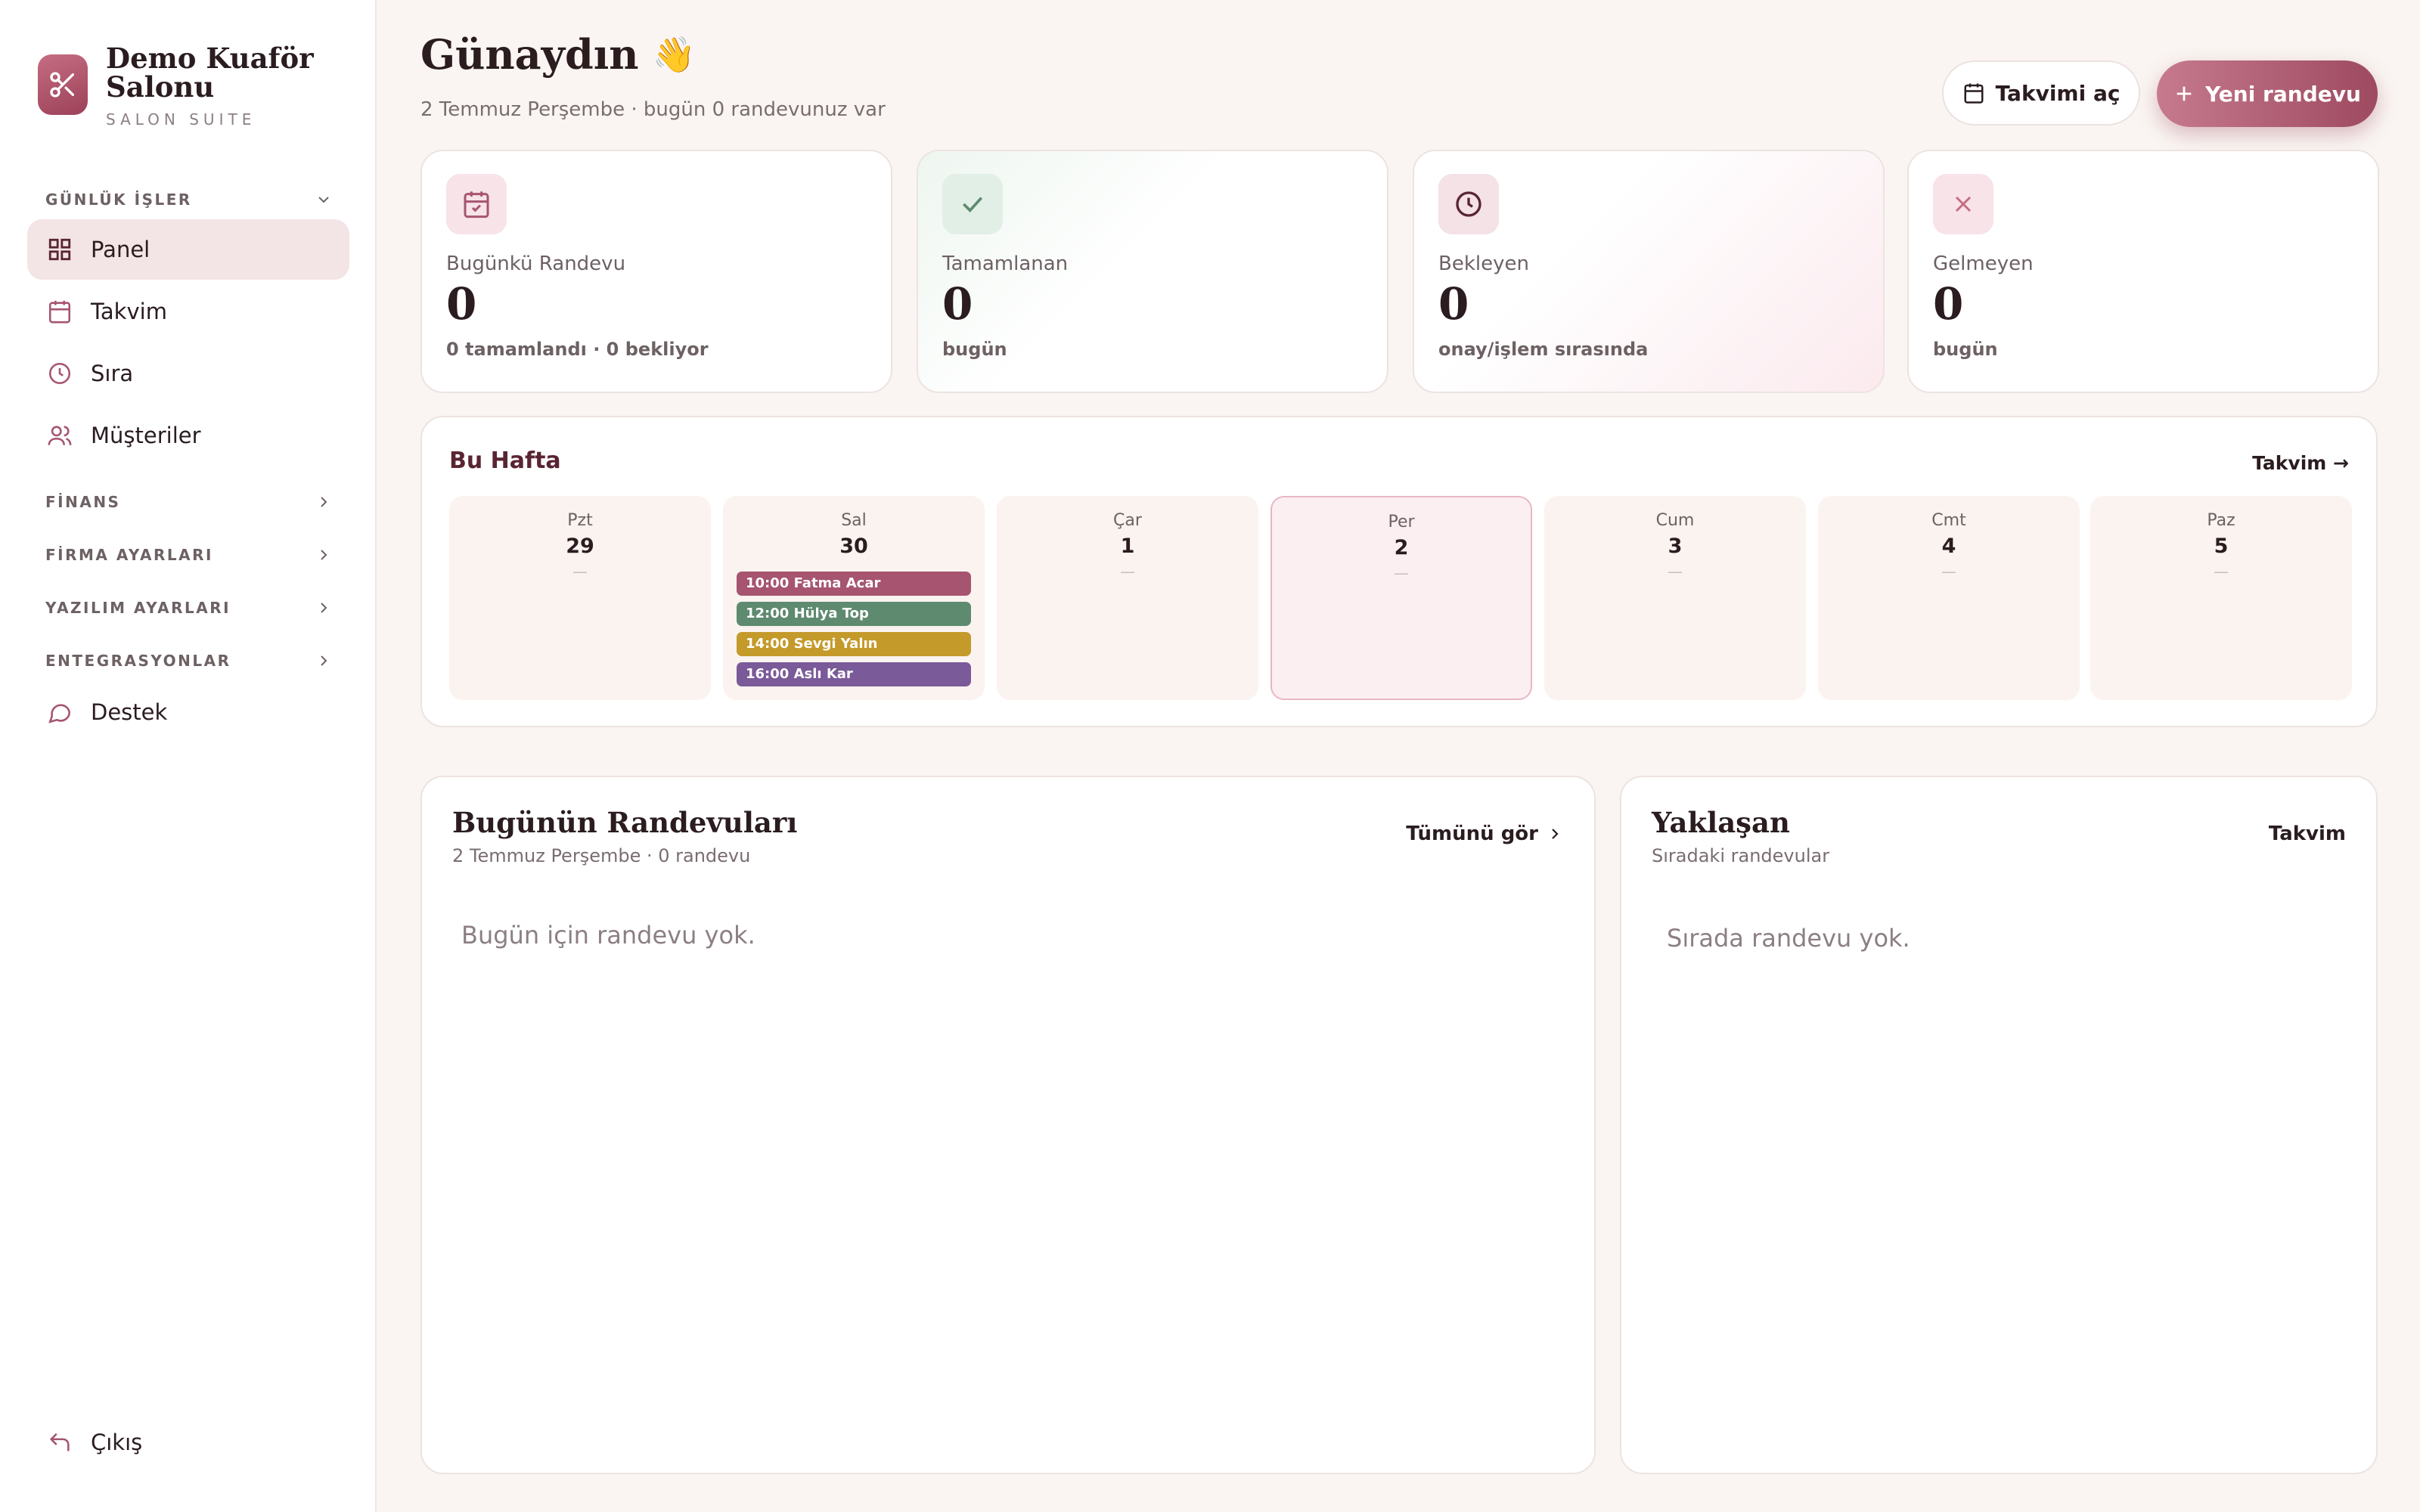 The width and height of the screenshot is (2420, 1512). Describe the element at coordinates (854, 584) in the screenshot. I see `appointment-chip: 10:00 Fatma Acar` at that location.